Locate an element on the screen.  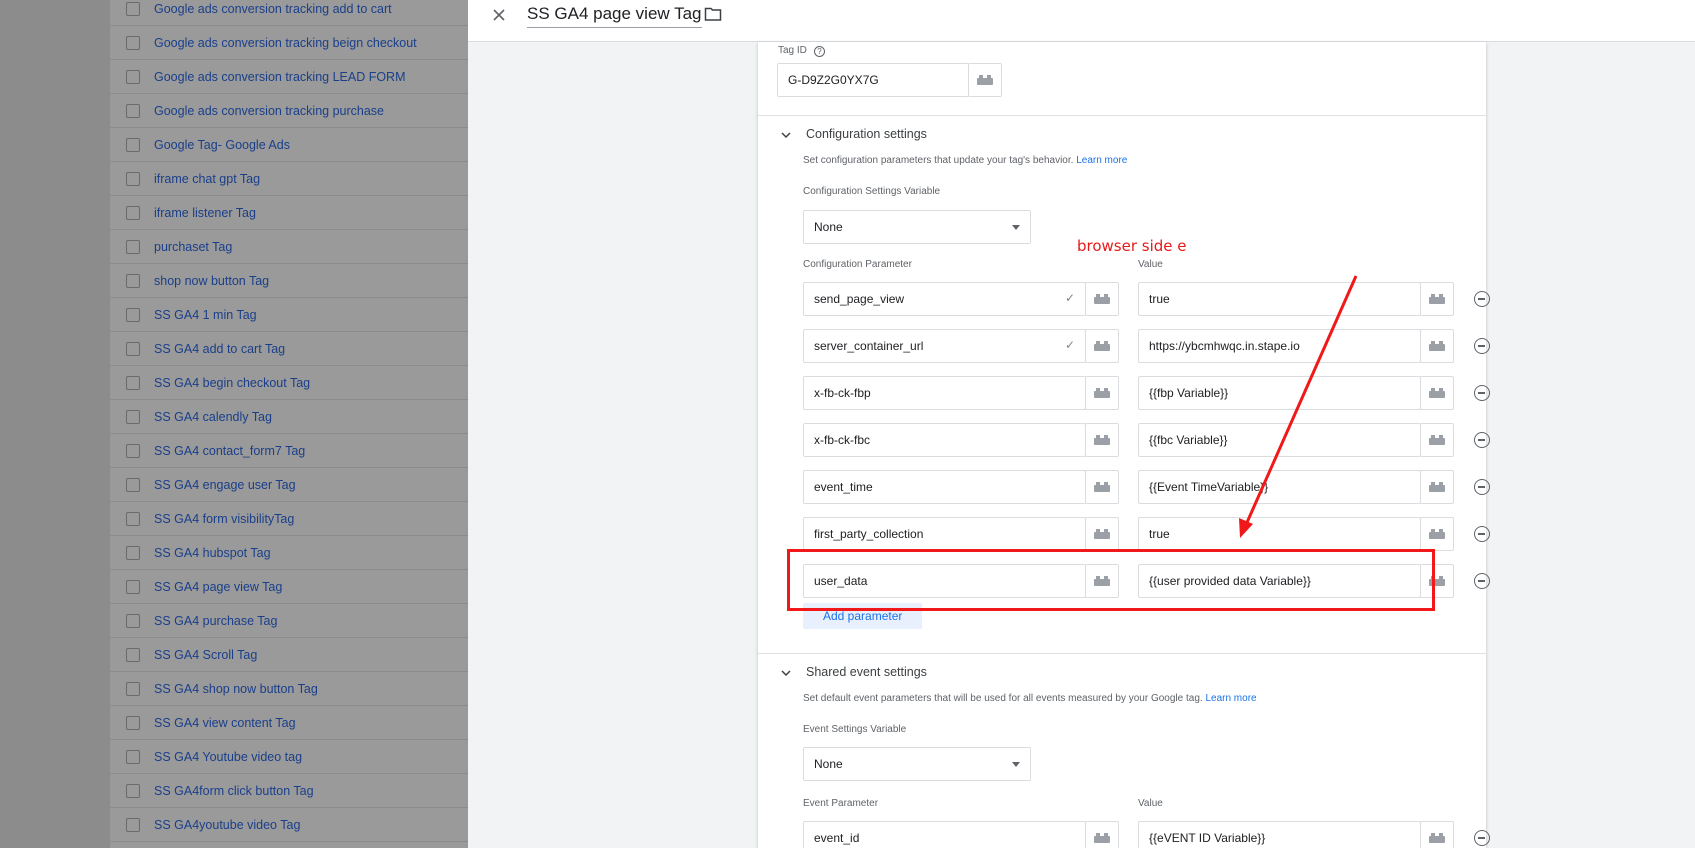
tag-link: SS GA4 begin checkout Tag is located at coordinates (232, 383).